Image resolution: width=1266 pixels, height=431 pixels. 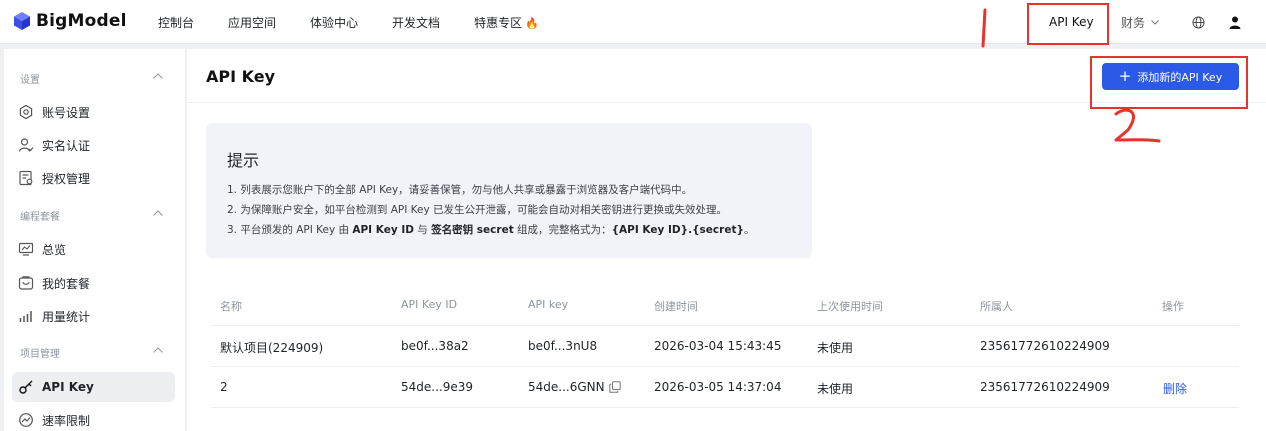 I want to click on bar-chart-icon, so click(x=25, y=316).